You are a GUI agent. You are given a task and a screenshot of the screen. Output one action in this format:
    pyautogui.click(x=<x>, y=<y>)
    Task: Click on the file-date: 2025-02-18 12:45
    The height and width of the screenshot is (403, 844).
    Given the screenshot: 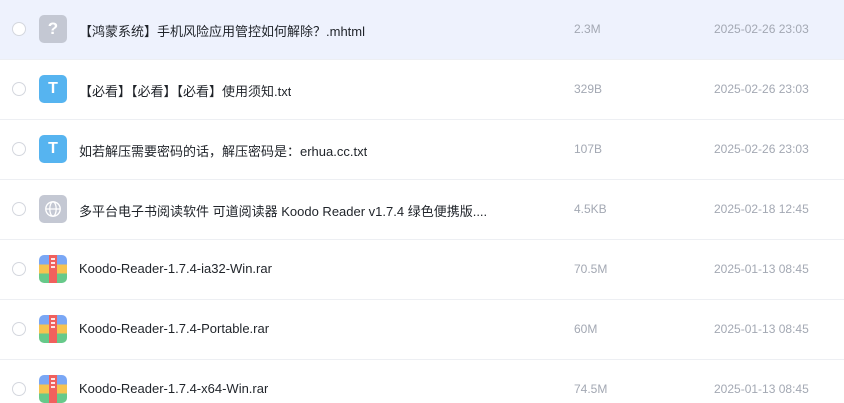 What is the action you would take?
    pyautogui.click(x=761, y=209)
    